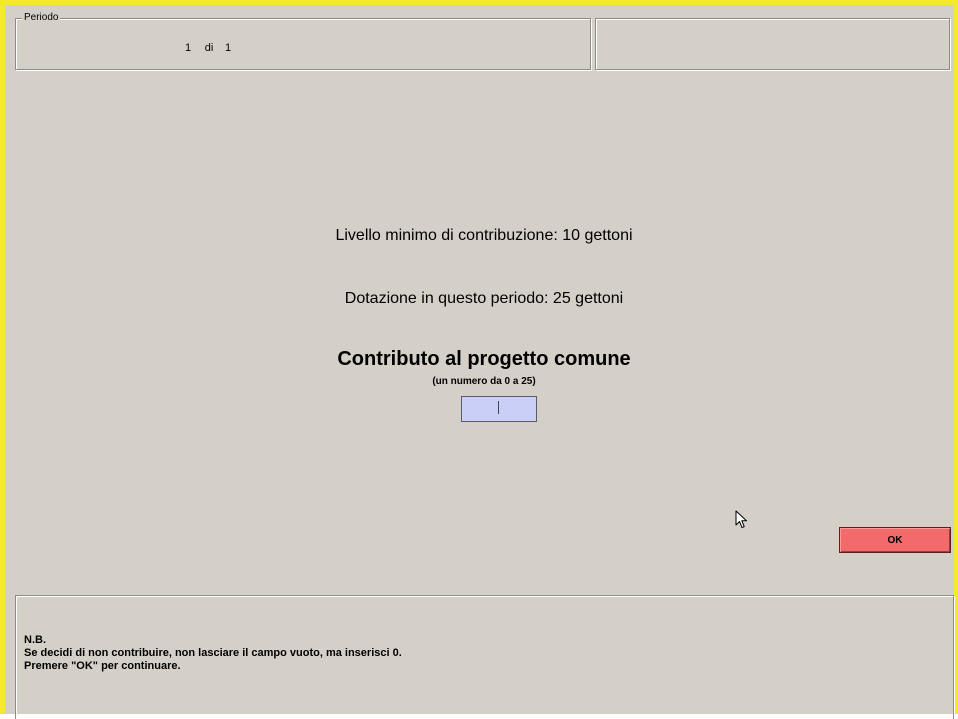 The height and width of the screenshot is (719, 958). I want to click on period-total: 1, so click(228, 48).